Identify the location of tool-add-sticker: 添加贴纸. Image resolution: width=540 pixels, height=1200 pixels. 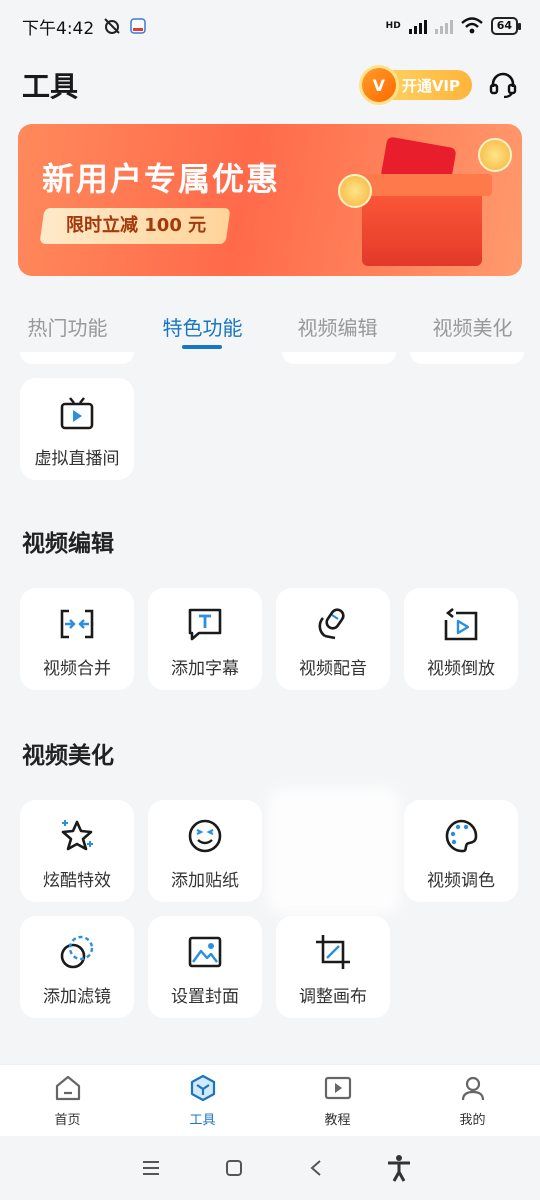
(205, 851).